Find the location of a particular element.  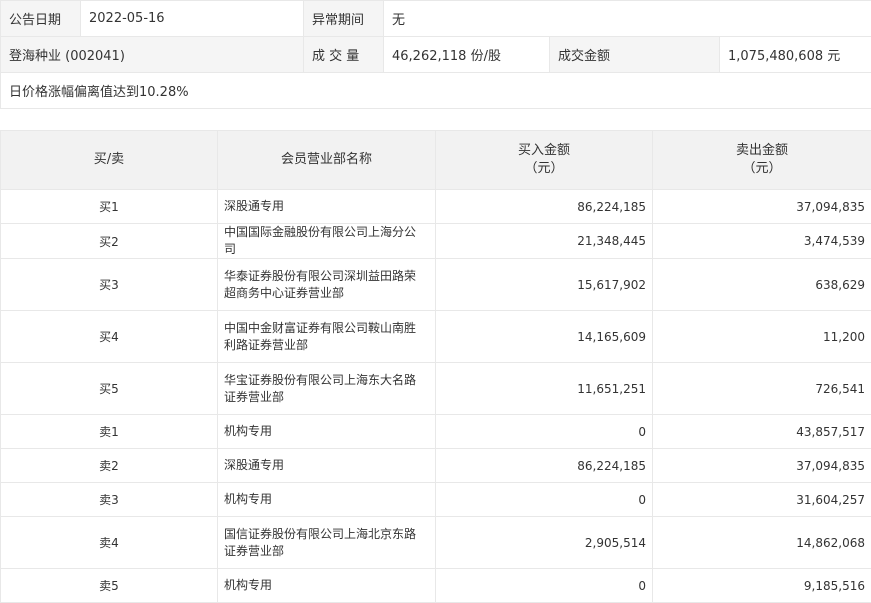

table-row: 卖3 机构专用 0 31,604,257 is located at coordinates (436, 500).